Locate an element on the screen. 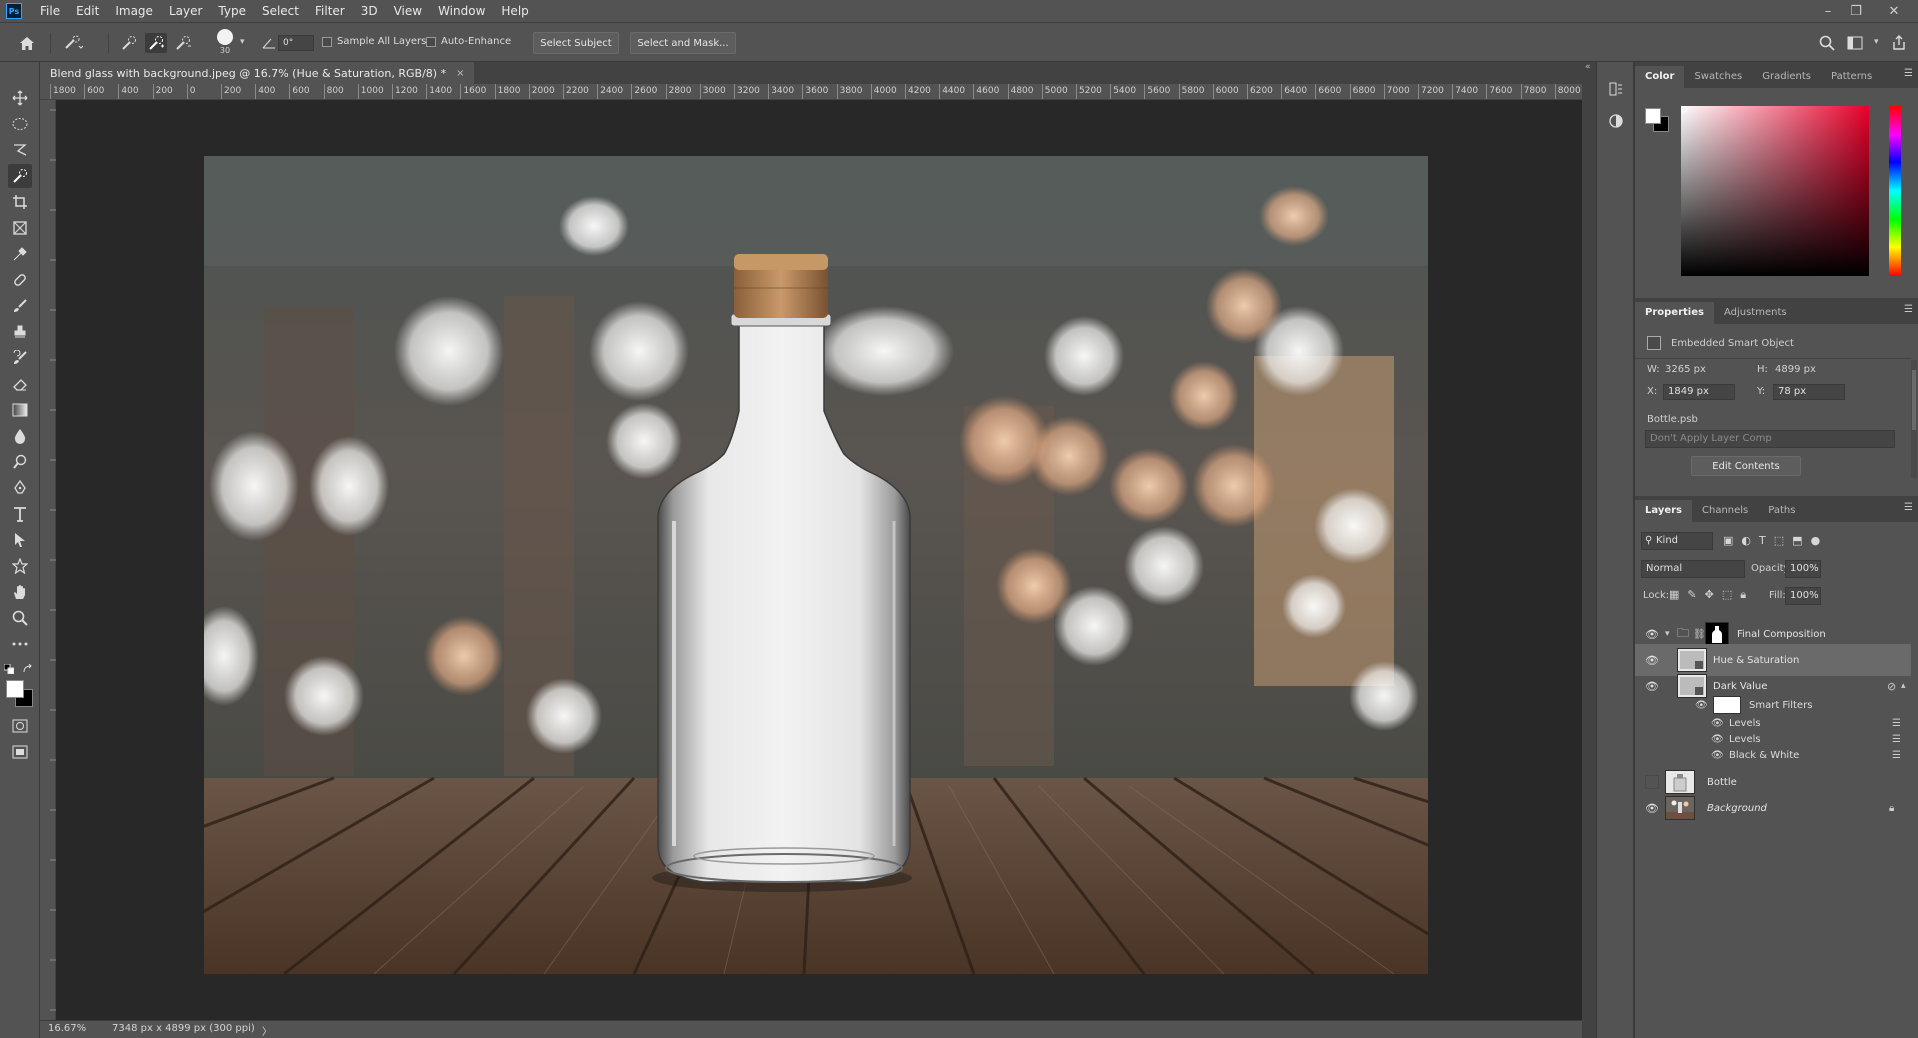  x-position-input: 1849 px is located at coordinates (1699, 392).